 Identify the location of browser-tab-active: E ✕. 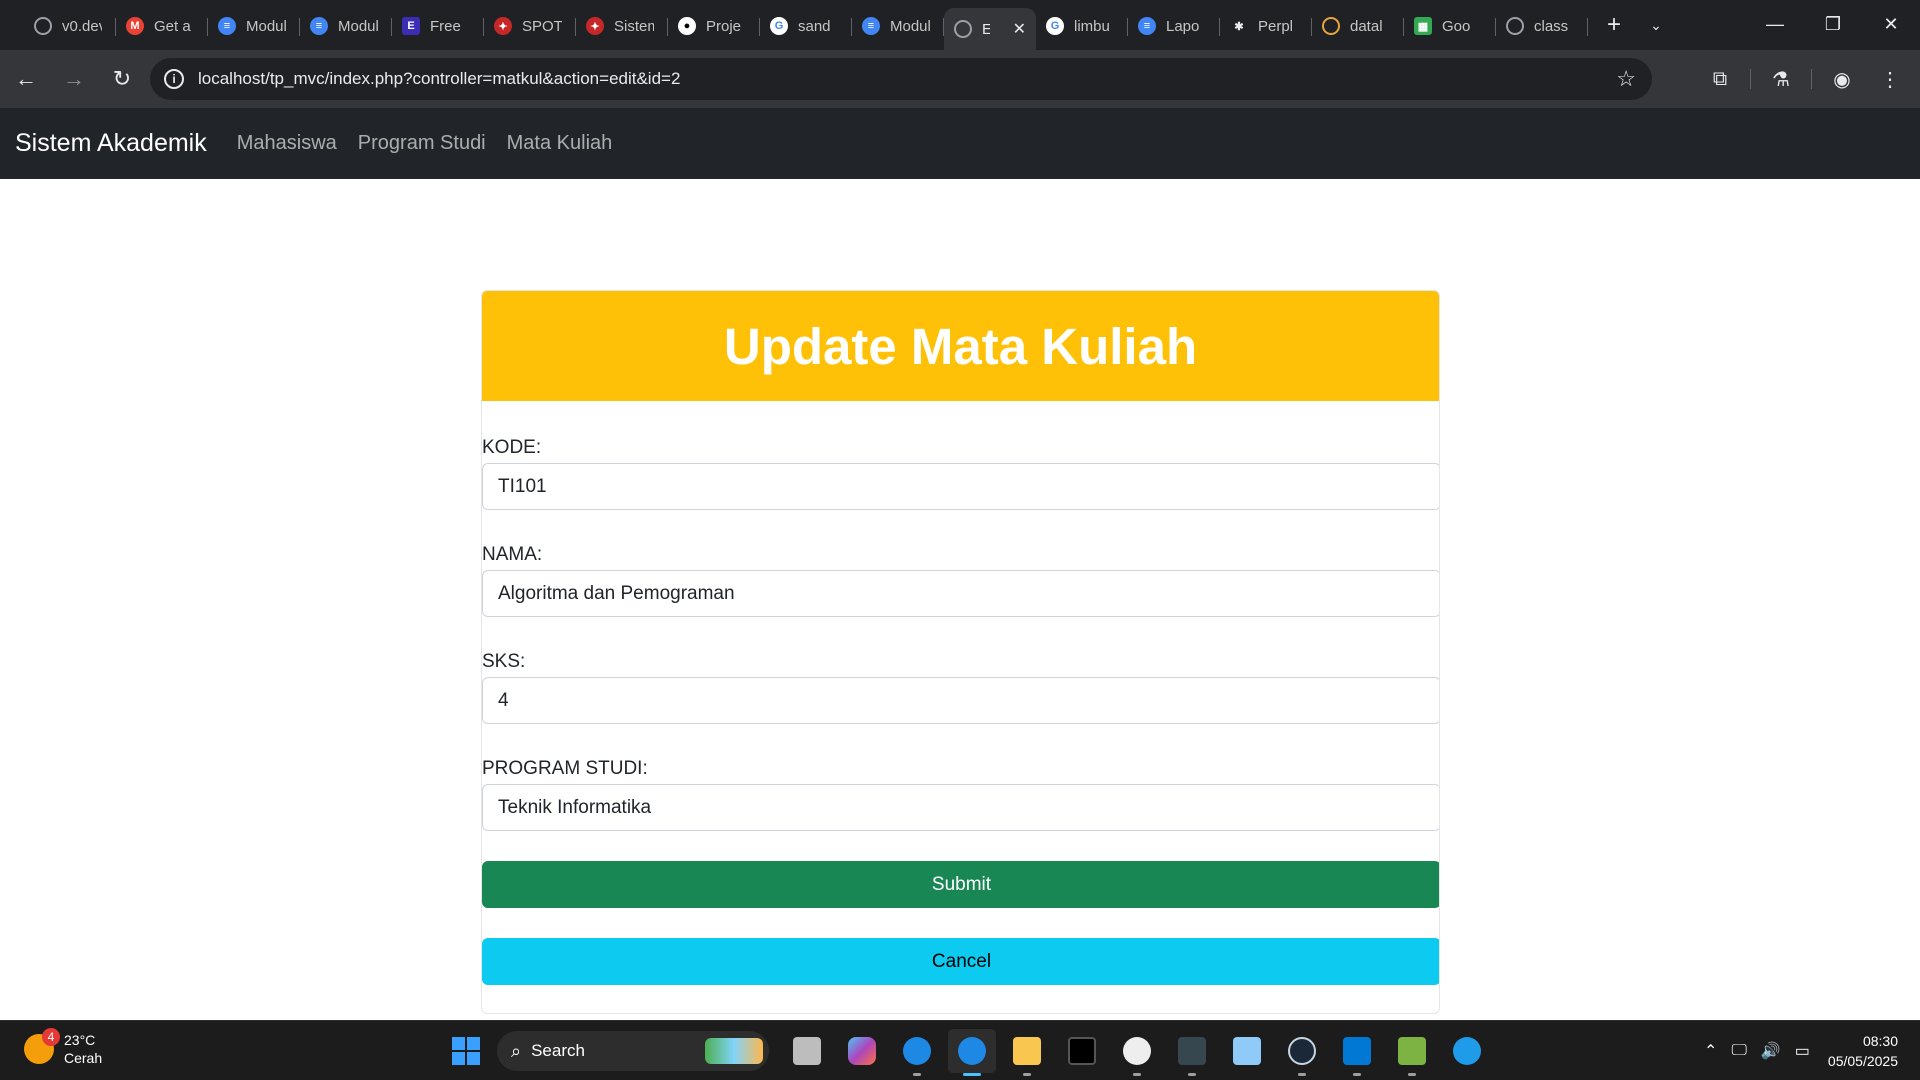
(990, 29).